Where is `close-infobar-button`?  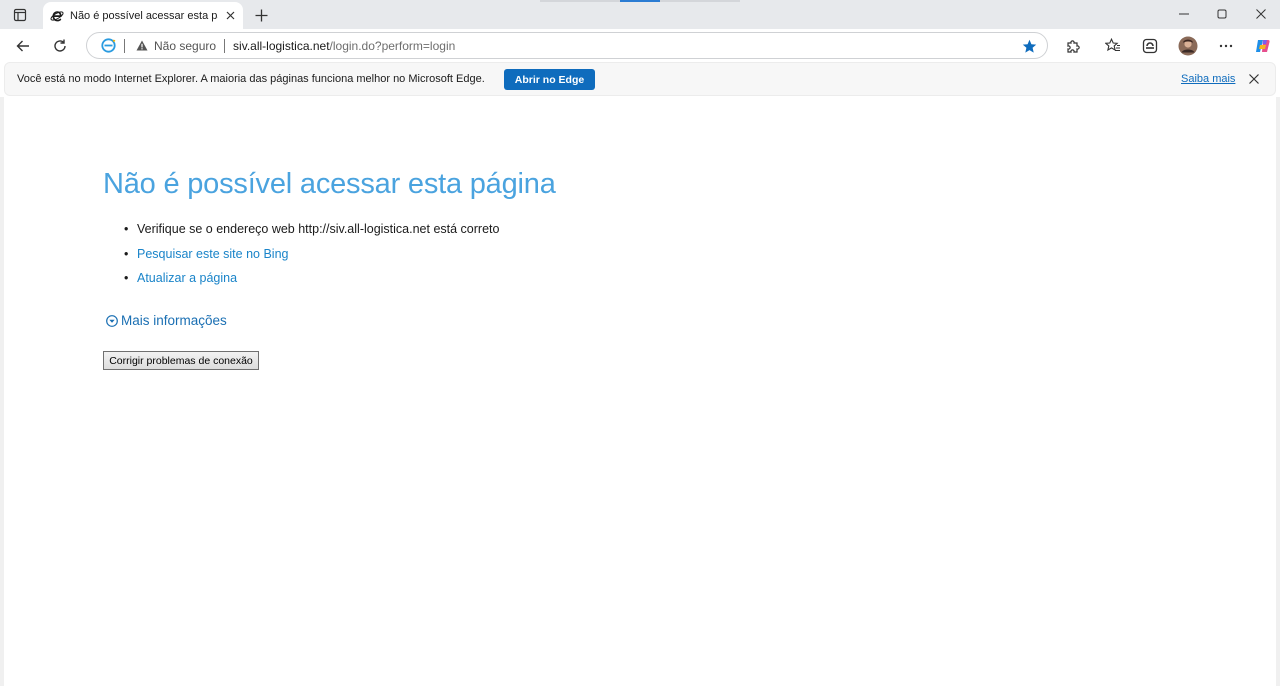 close-infobar-button is located at coordinates (1254, 79).